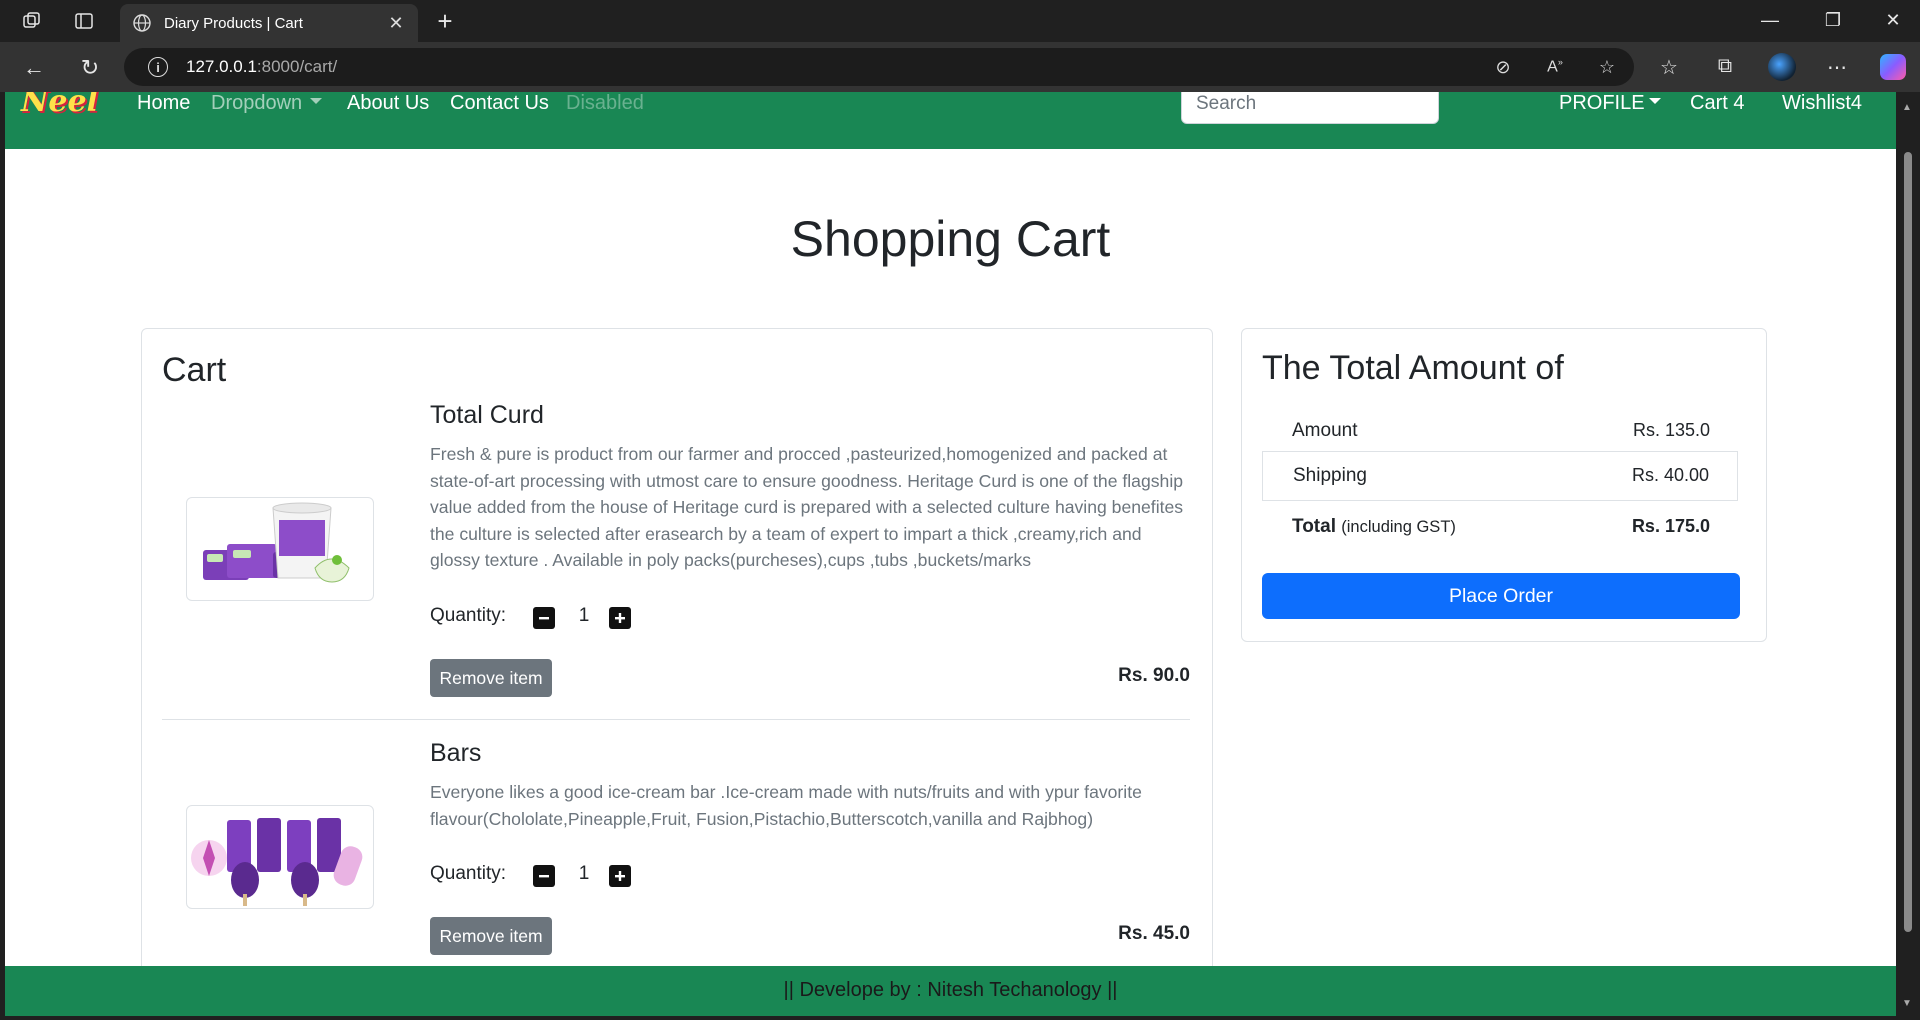  What do you see at coordinates (487, 415) in the screenshot?
I see `item-name: Total Curd` at bounding box center [487, 415].